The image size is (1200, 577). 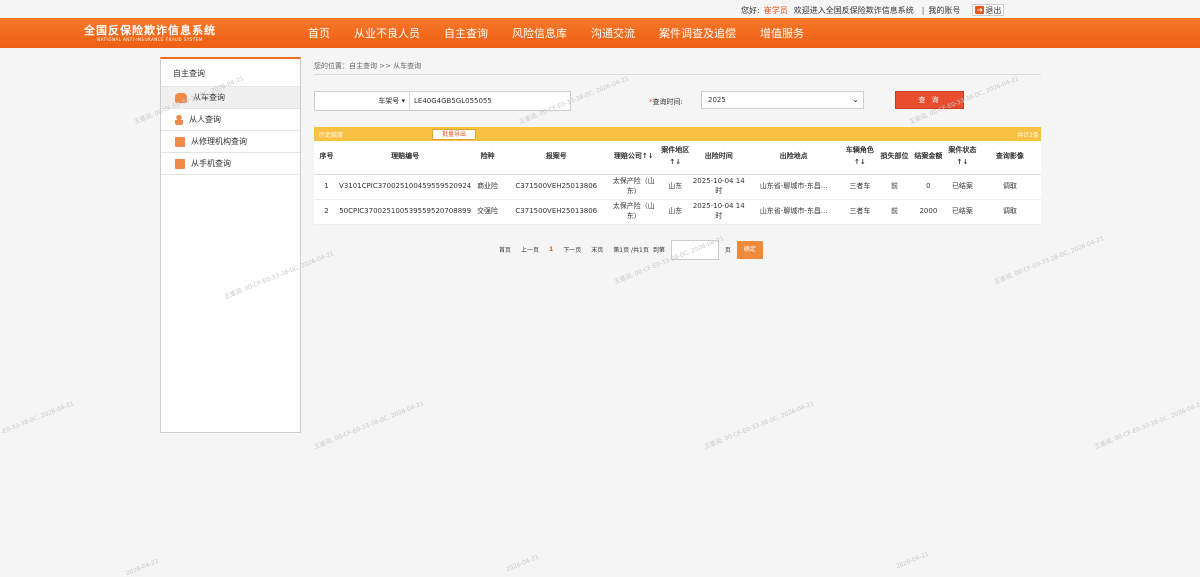 What do you see at coordinates (697, 33) in the screenshot?
I see `nav-case-investigation: 案件调查及追偿` at bounding box center [697, 33].